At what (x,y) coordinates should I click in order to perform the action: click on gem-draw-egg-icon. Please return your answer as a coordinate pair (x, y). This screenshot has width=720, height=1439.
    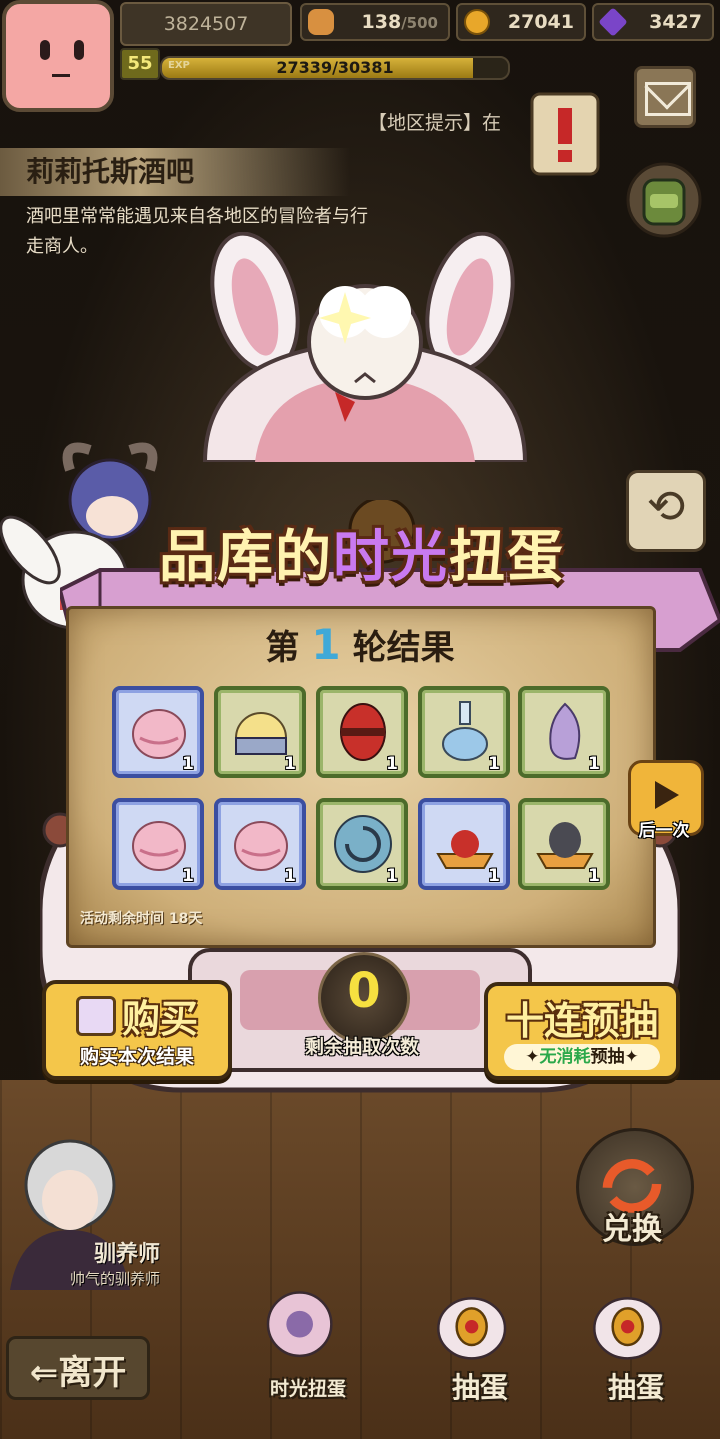
    Looking at the image, I should click on (472, 1328).